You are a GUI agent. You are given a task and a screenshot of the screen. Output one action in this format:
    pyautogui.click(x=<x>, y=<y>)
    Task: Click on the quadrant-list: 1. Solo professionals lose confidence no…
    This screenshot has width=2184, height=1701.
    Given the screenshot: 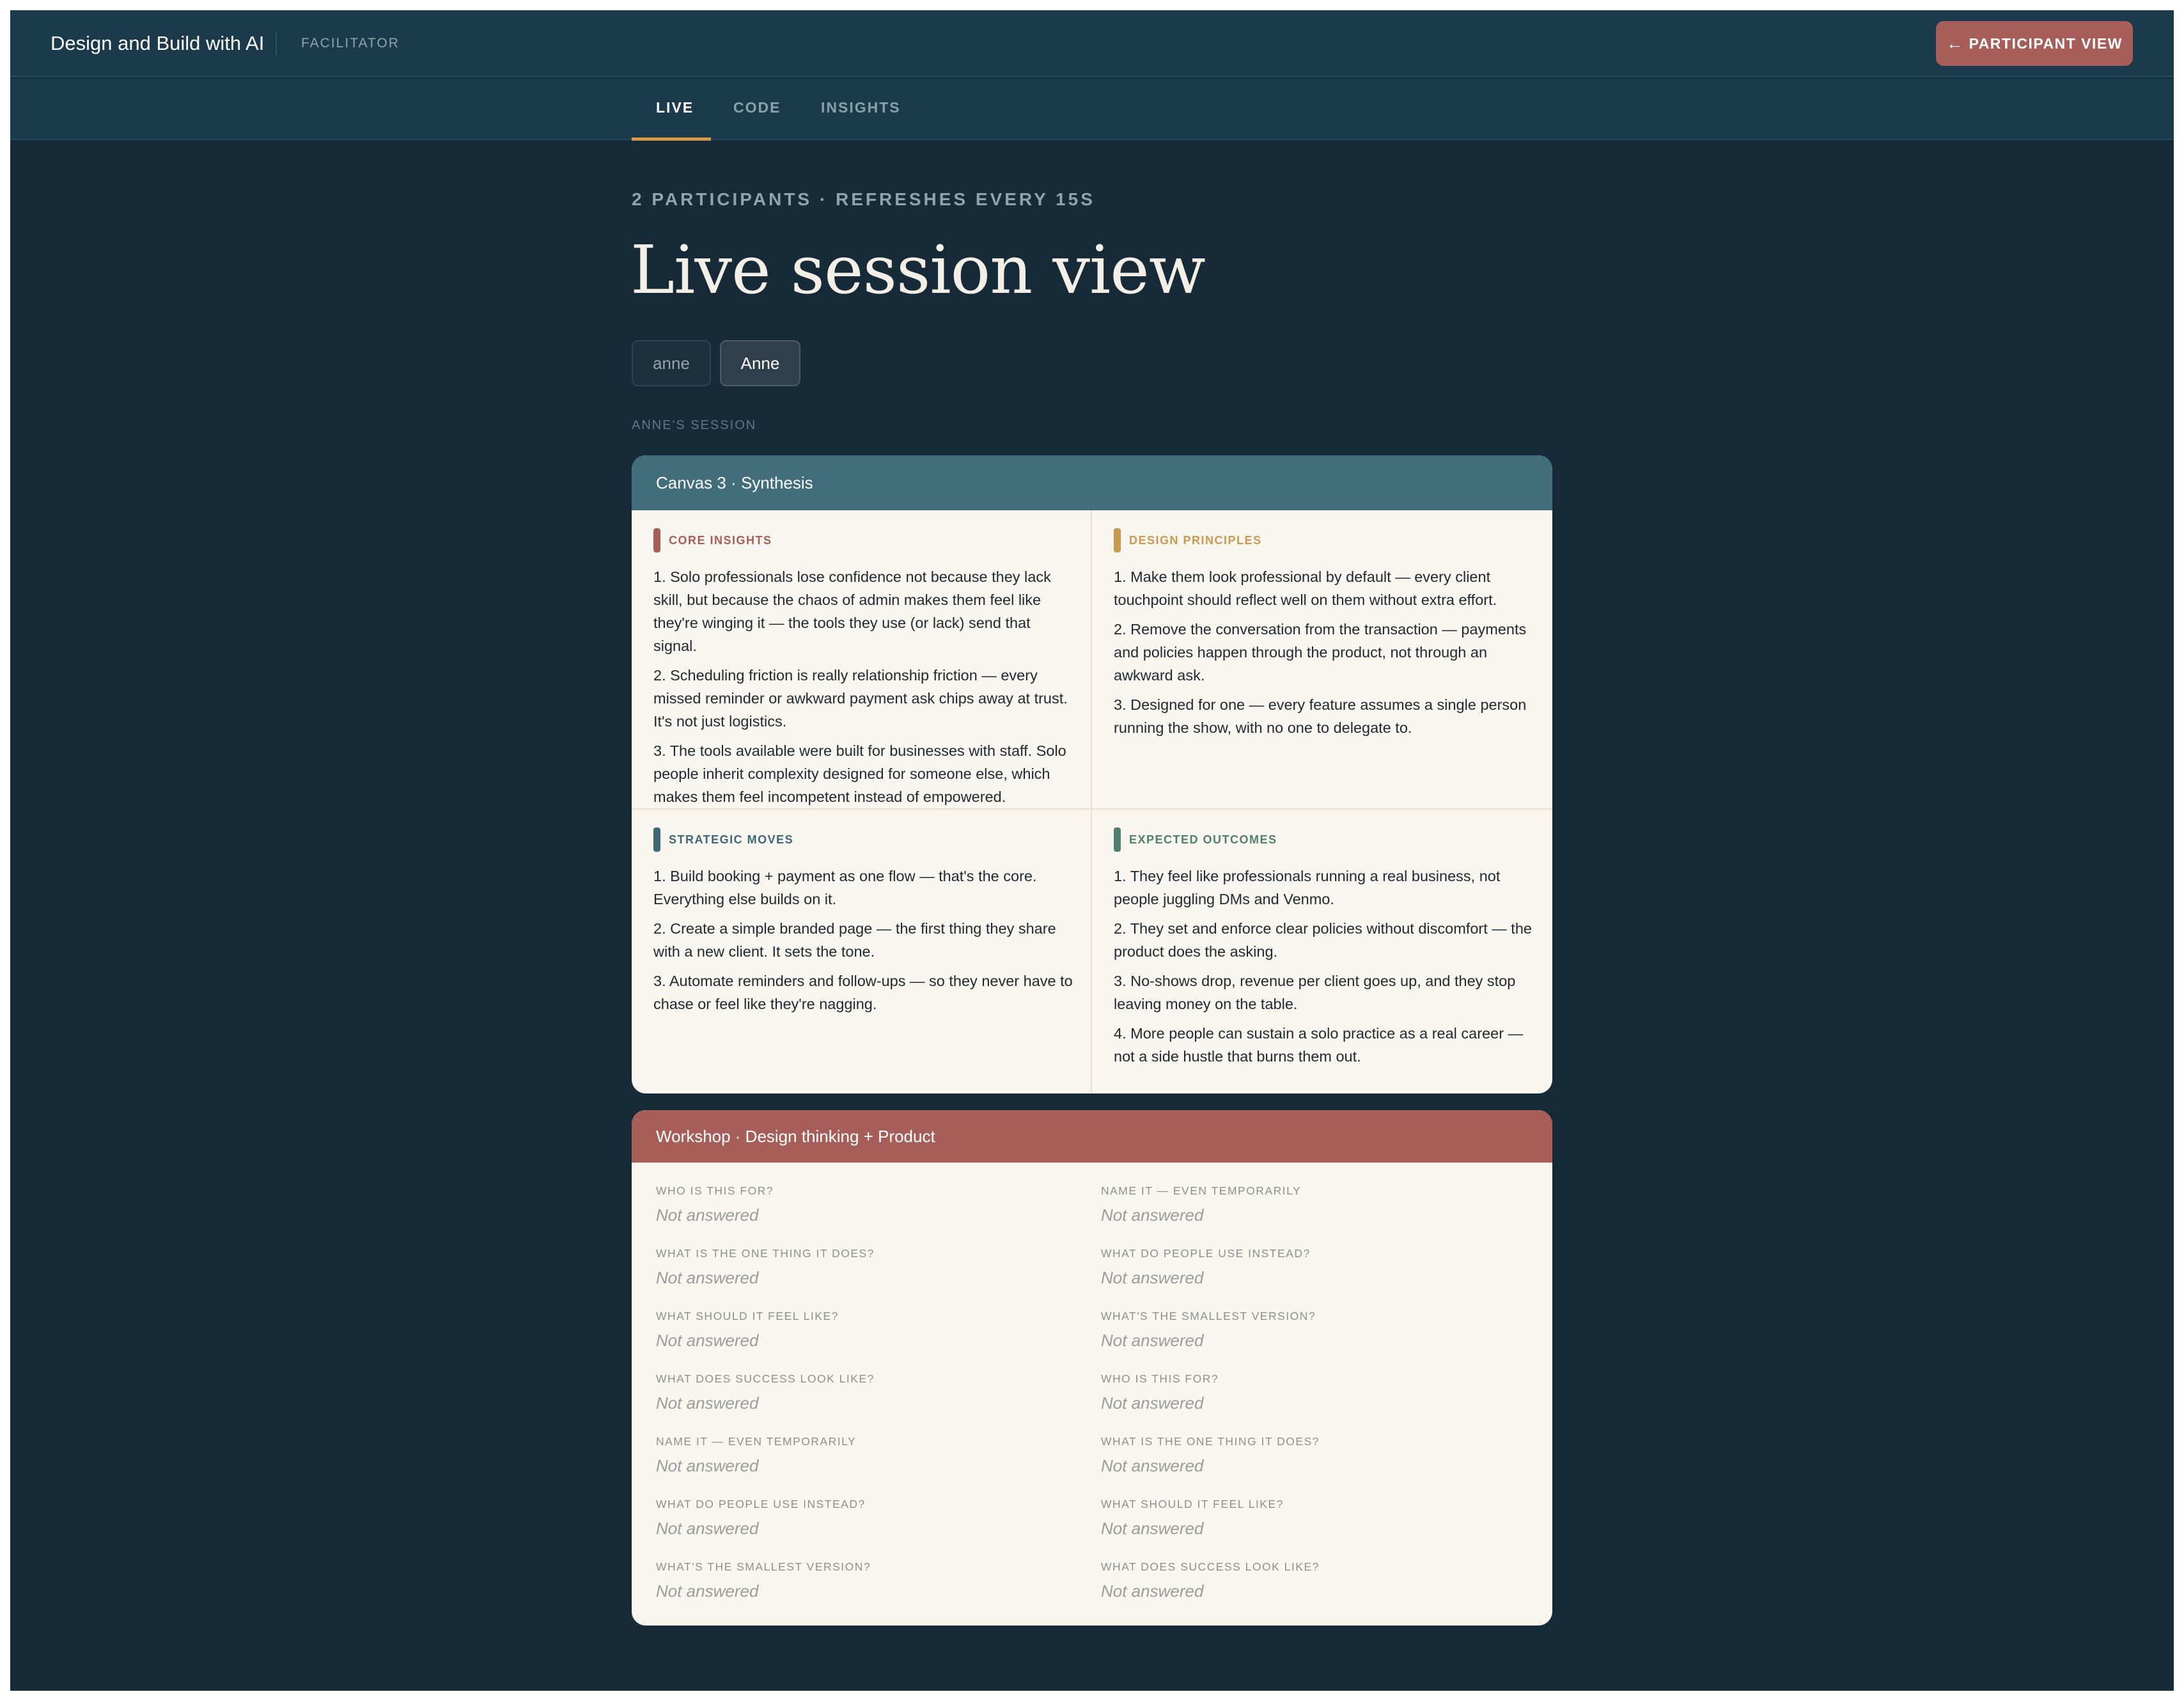 What is the action you would take?
    pyautogui.click(x=864, y=690)
    